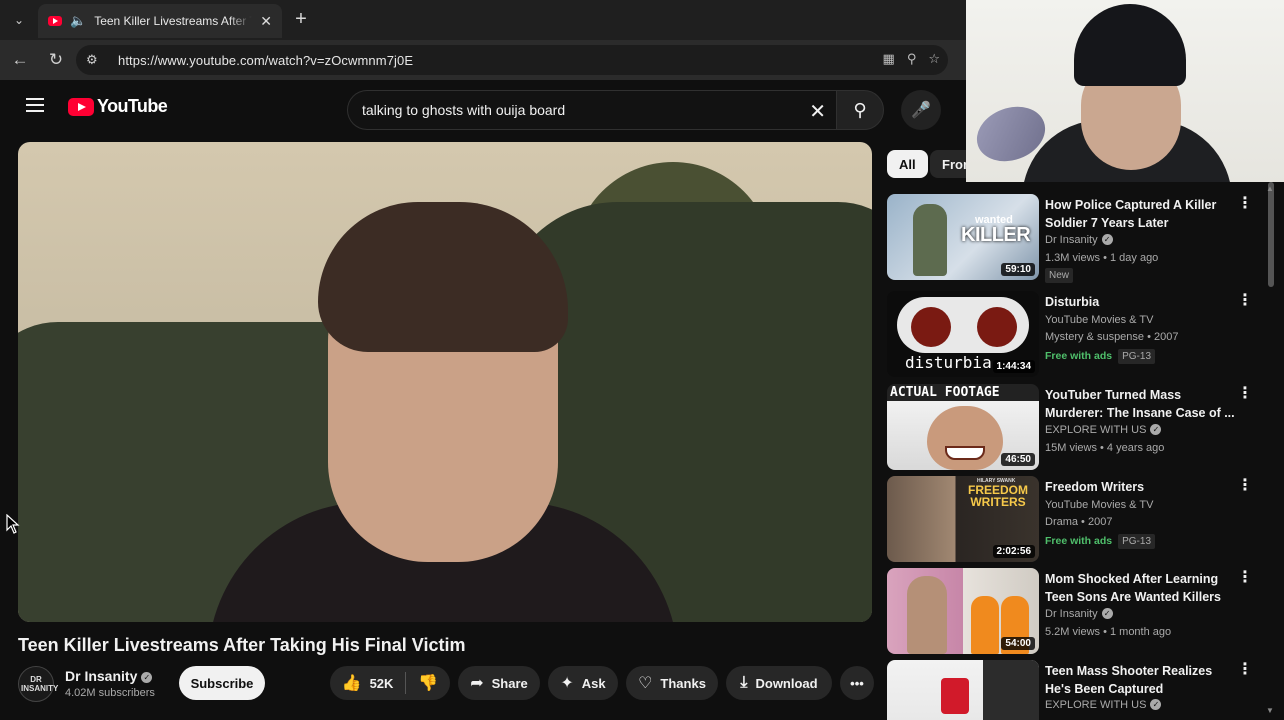  Describe the element at coordinates (132, 106) in the screenshot. I see `logo-text: YouTube` at that location.